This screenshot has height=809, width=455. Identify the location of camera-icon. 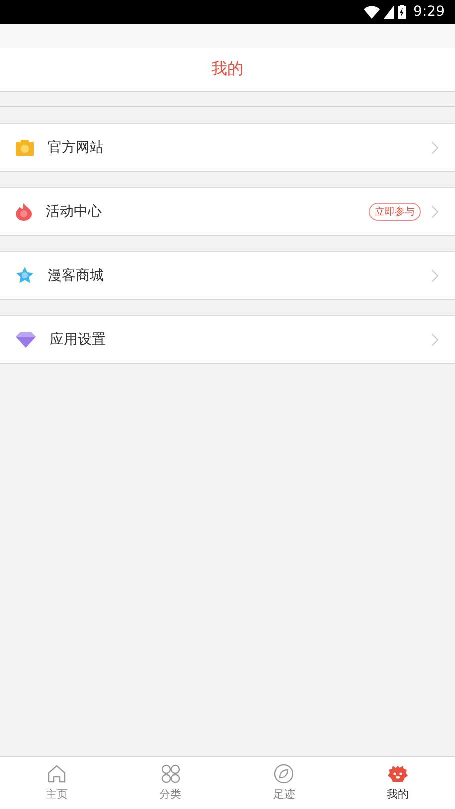
(25, 148).